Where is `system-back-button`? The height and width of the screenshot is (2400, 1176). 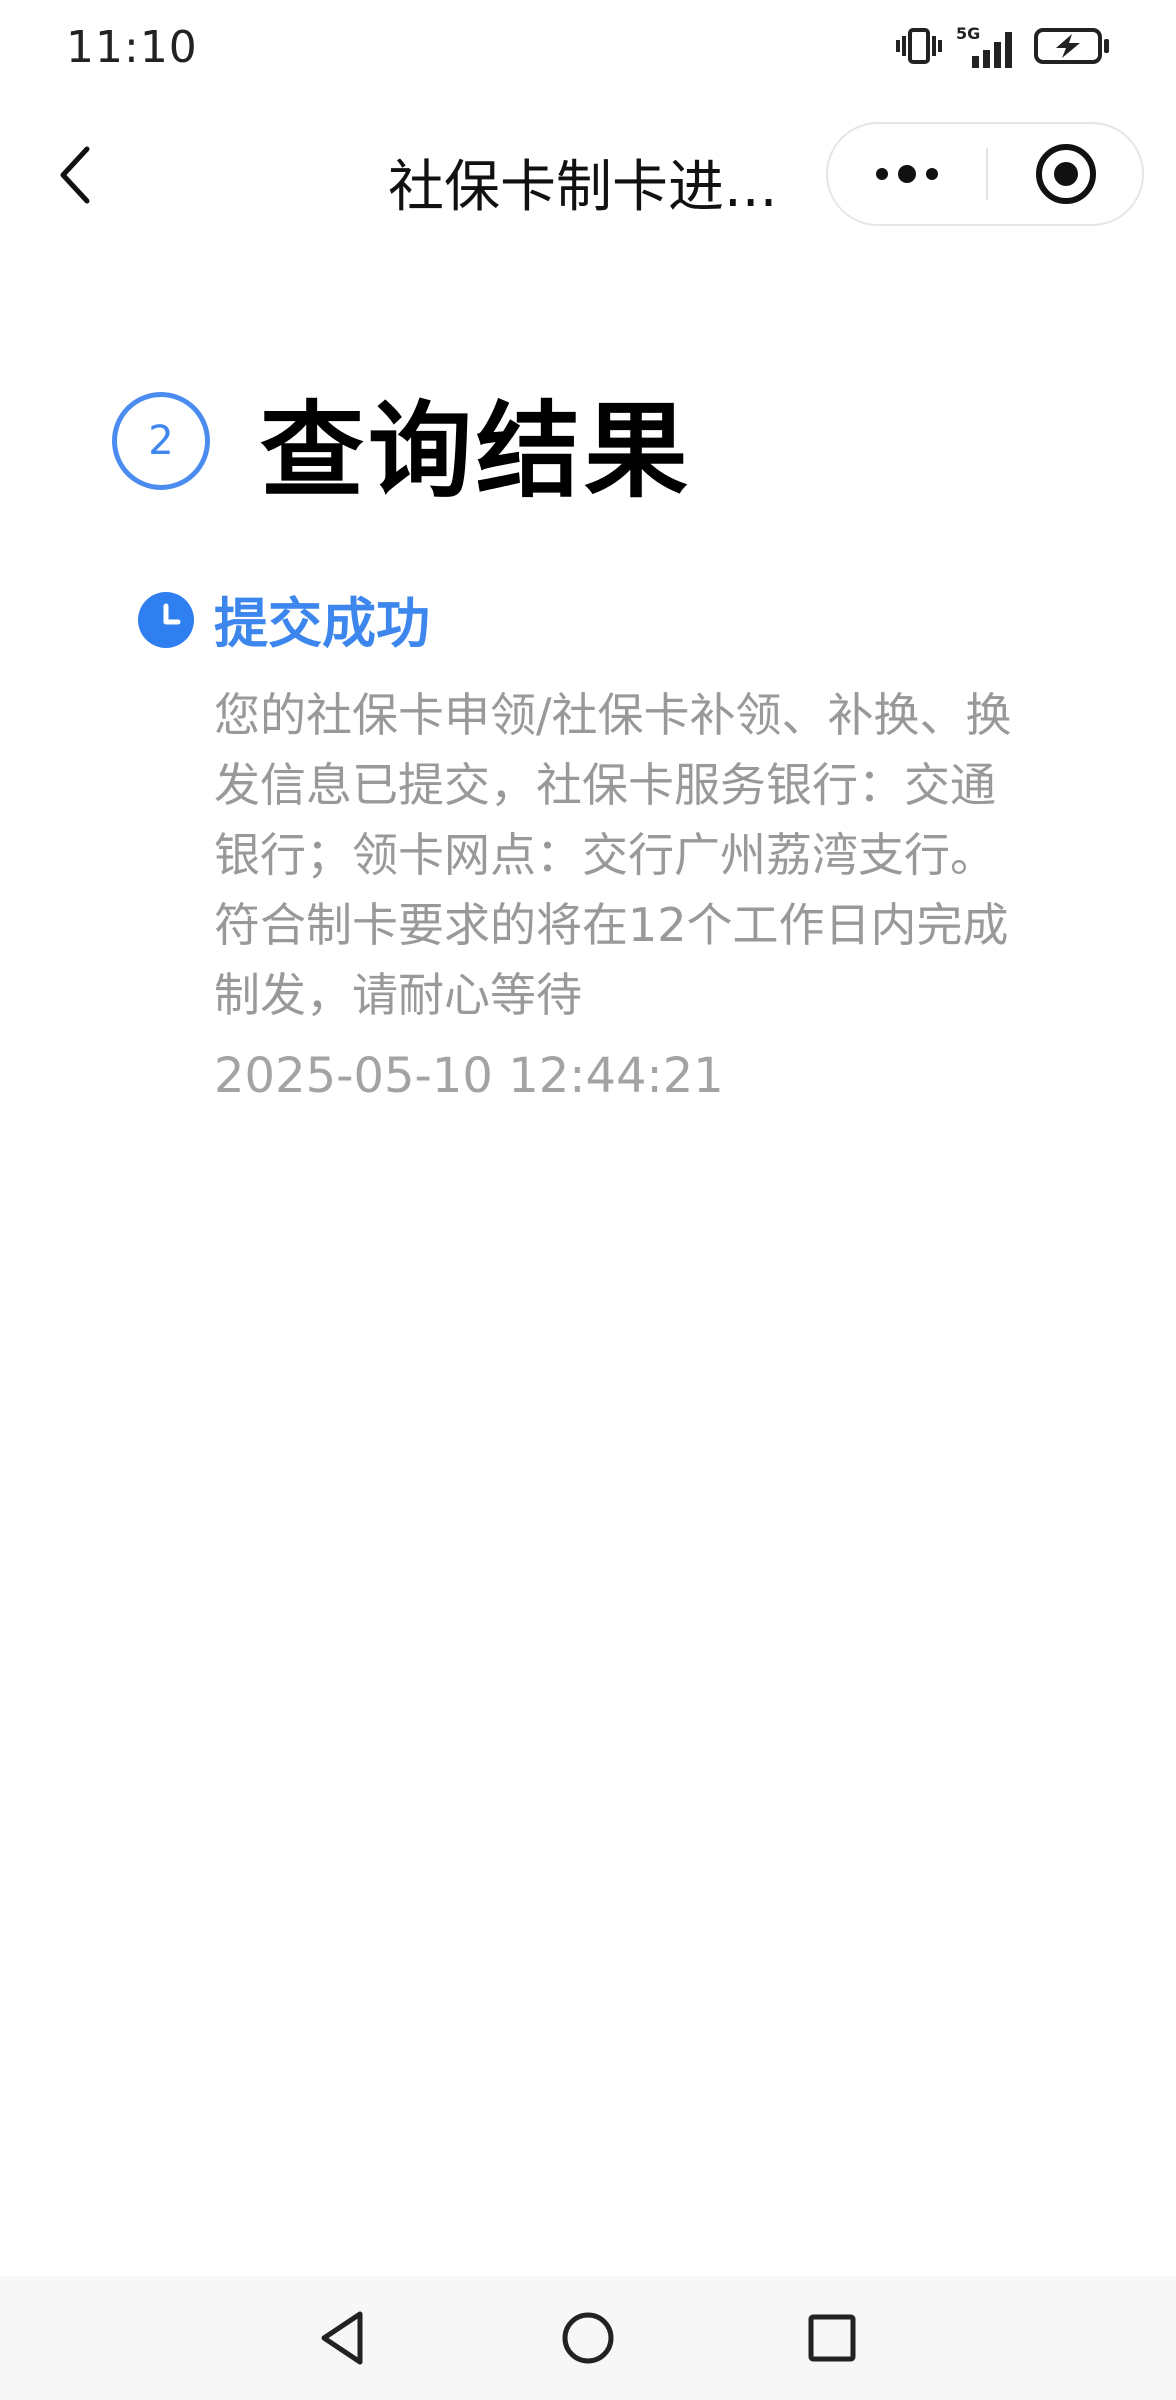
system-back-button is located at coordinates (342, 2338).